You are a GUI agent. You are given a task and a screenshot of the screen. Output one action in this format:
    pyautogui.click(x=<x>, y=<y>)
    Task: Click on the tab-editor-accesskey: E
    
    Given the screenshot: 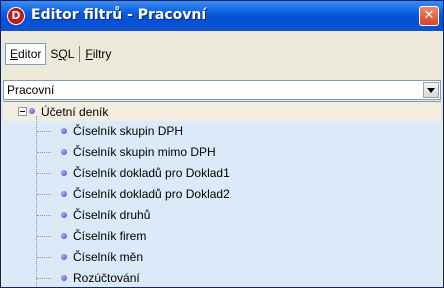 What is the action you would take?
    pyautogui.click(x=14, y=54)
    